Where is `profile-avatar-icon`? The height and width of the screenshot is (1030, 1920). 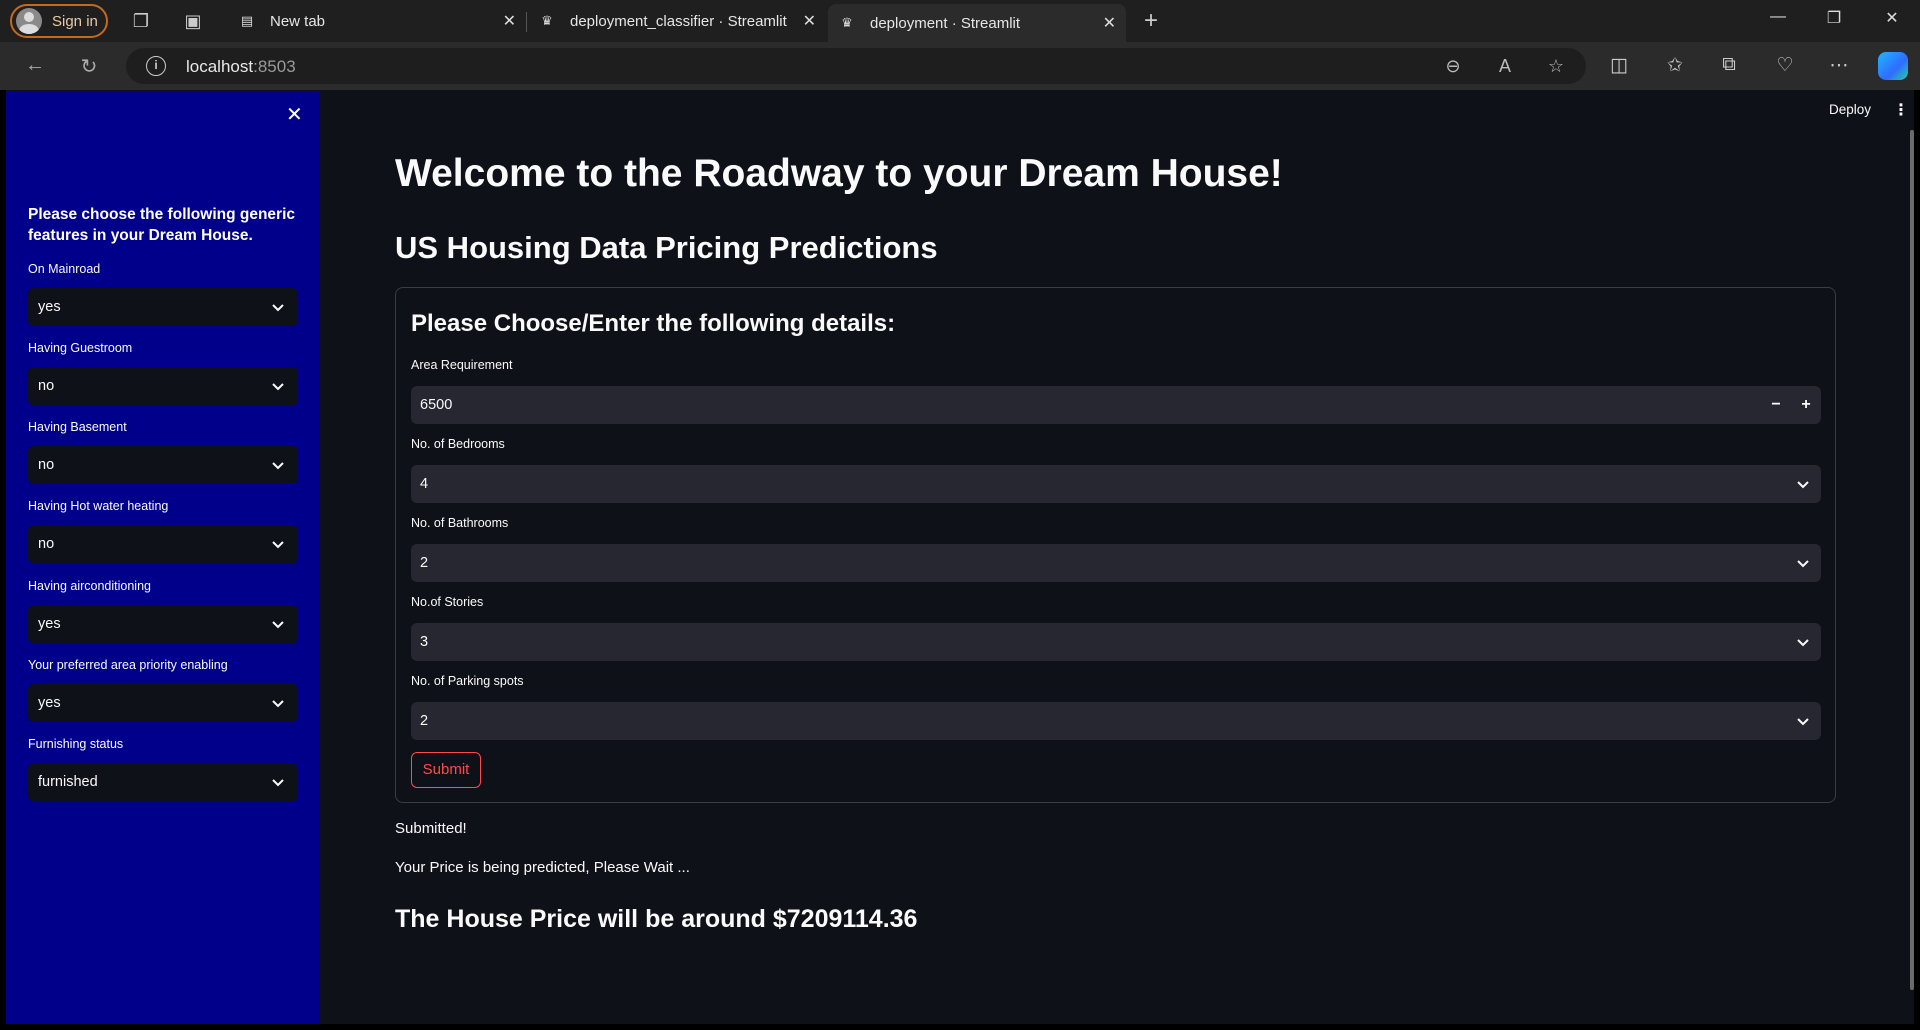
profile-avatar-icon is located at coordinates (29, 21).